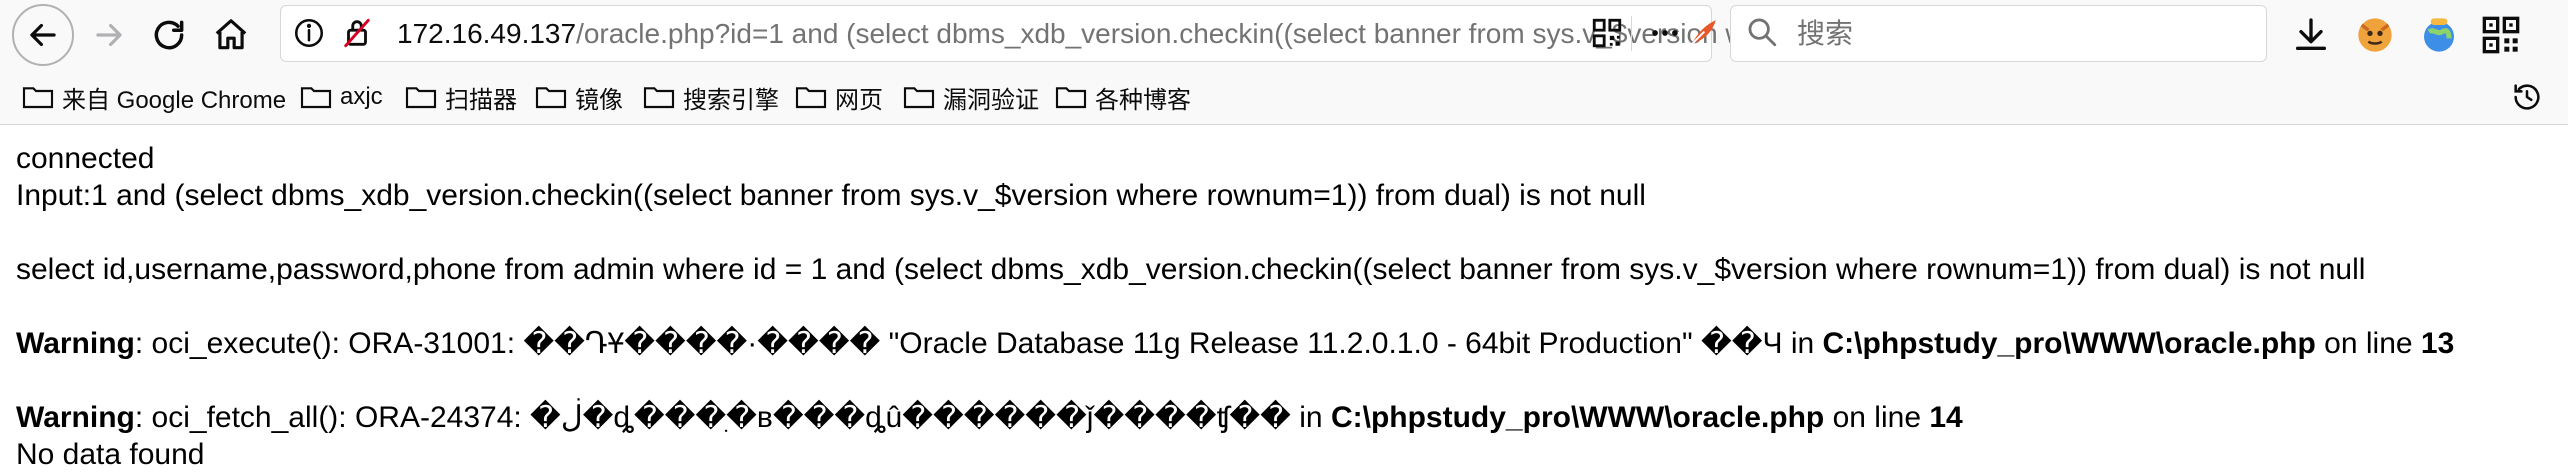 This screenshot has height=474, width=2568. I want to click on bookmark-folder-search-engines: 搜索引擎, so click(711, 97).